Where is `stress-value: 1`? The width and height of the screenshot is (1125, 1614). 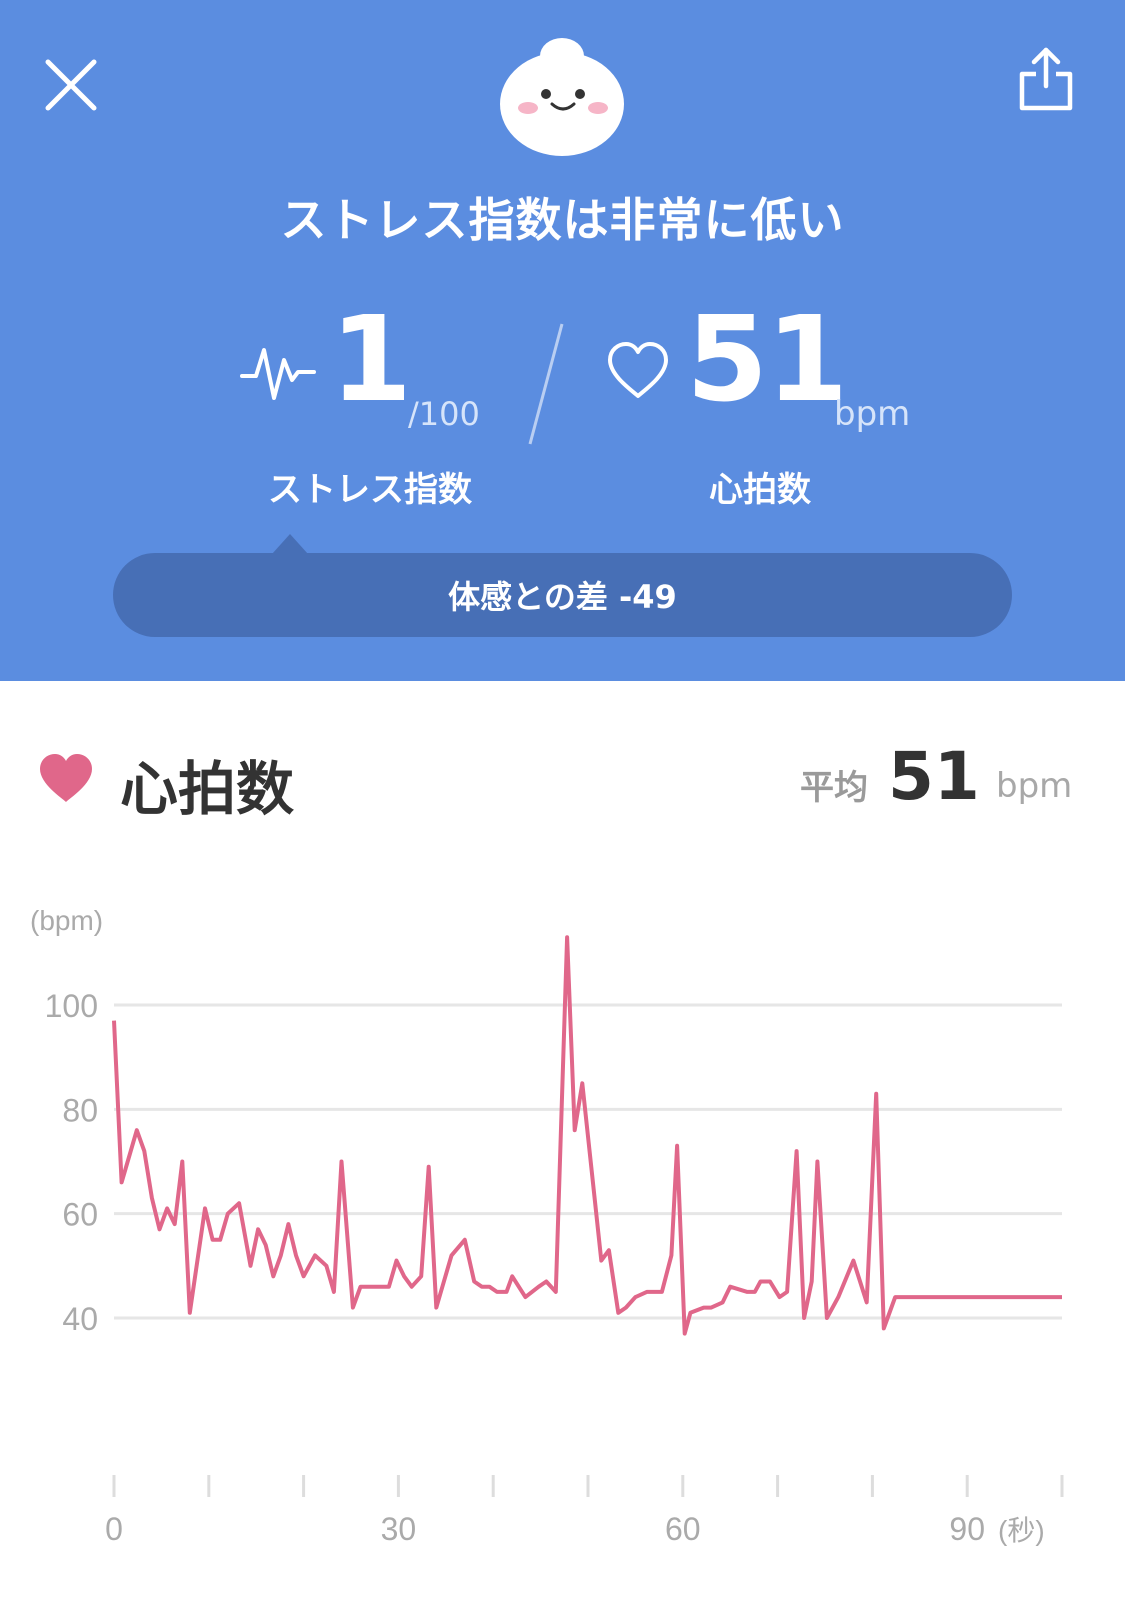 stress-value: 1 is located at coordinates (371, 359).